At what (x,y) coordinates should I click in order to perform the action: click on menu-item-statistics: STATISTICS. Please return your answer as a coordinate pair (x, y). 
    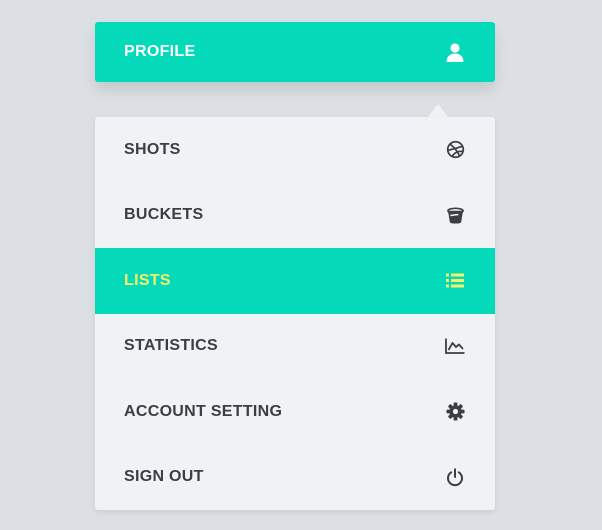
    Looking at the image, I should click on (295, 347).